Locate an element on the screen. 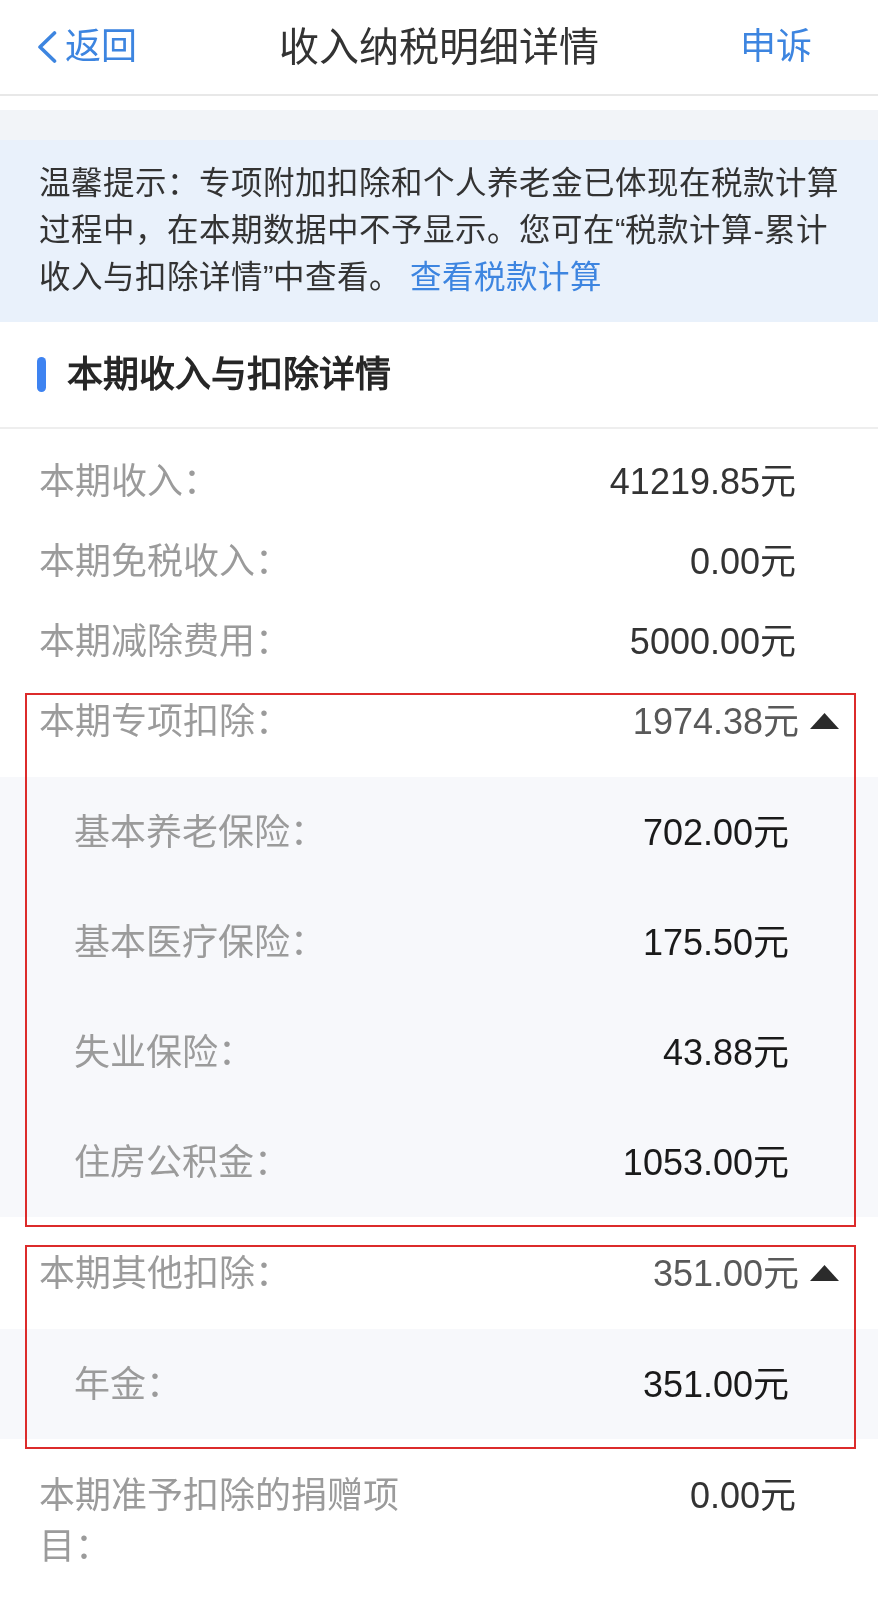 The image size is (878, 1600). row-value: 5000.00元 is located at coordinates (712, 642).